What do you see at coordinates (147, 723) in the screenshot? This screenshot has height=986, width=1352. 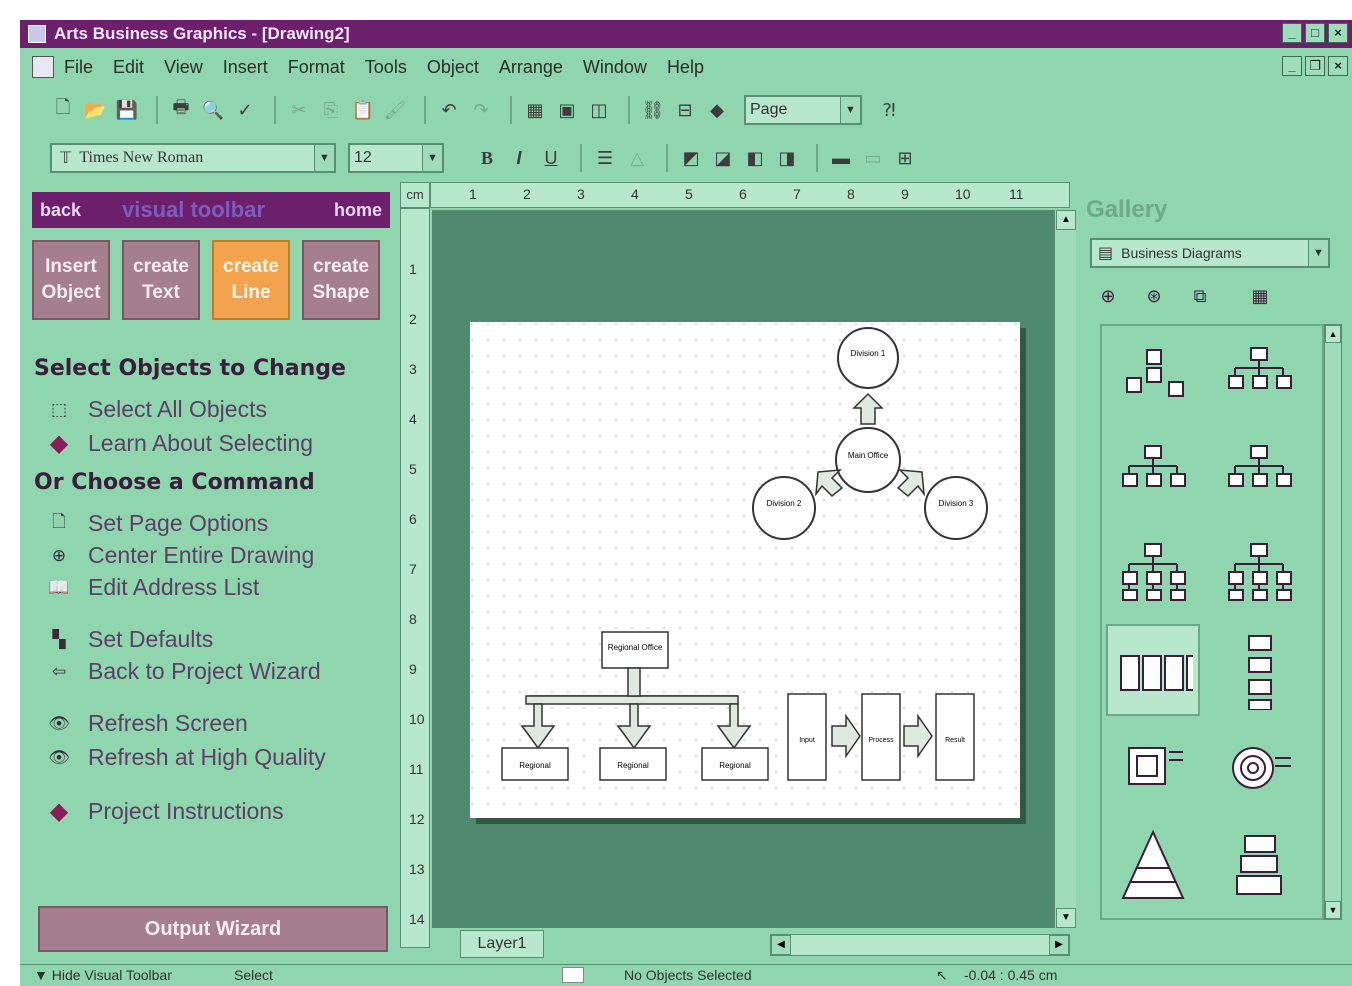 I see `refresh-screen-link: 👁 Refresh Screen` at bounding box center [147, 723].